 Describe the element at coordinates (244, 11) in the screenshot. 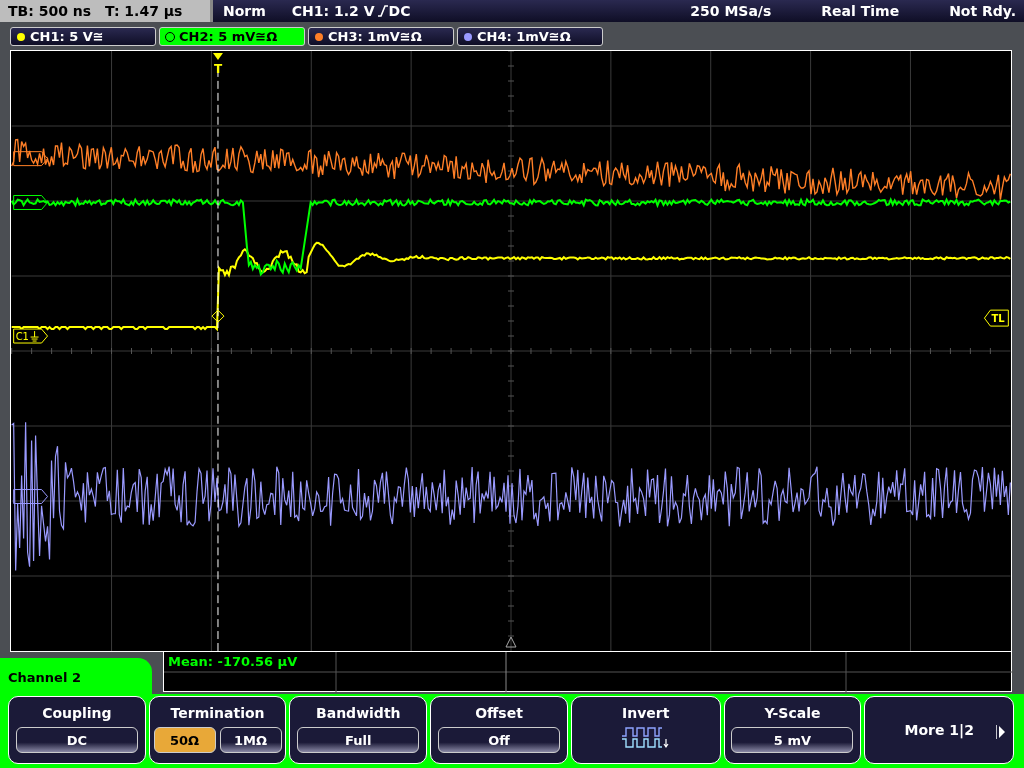

I see `trigger-mode: Norm` at that location.